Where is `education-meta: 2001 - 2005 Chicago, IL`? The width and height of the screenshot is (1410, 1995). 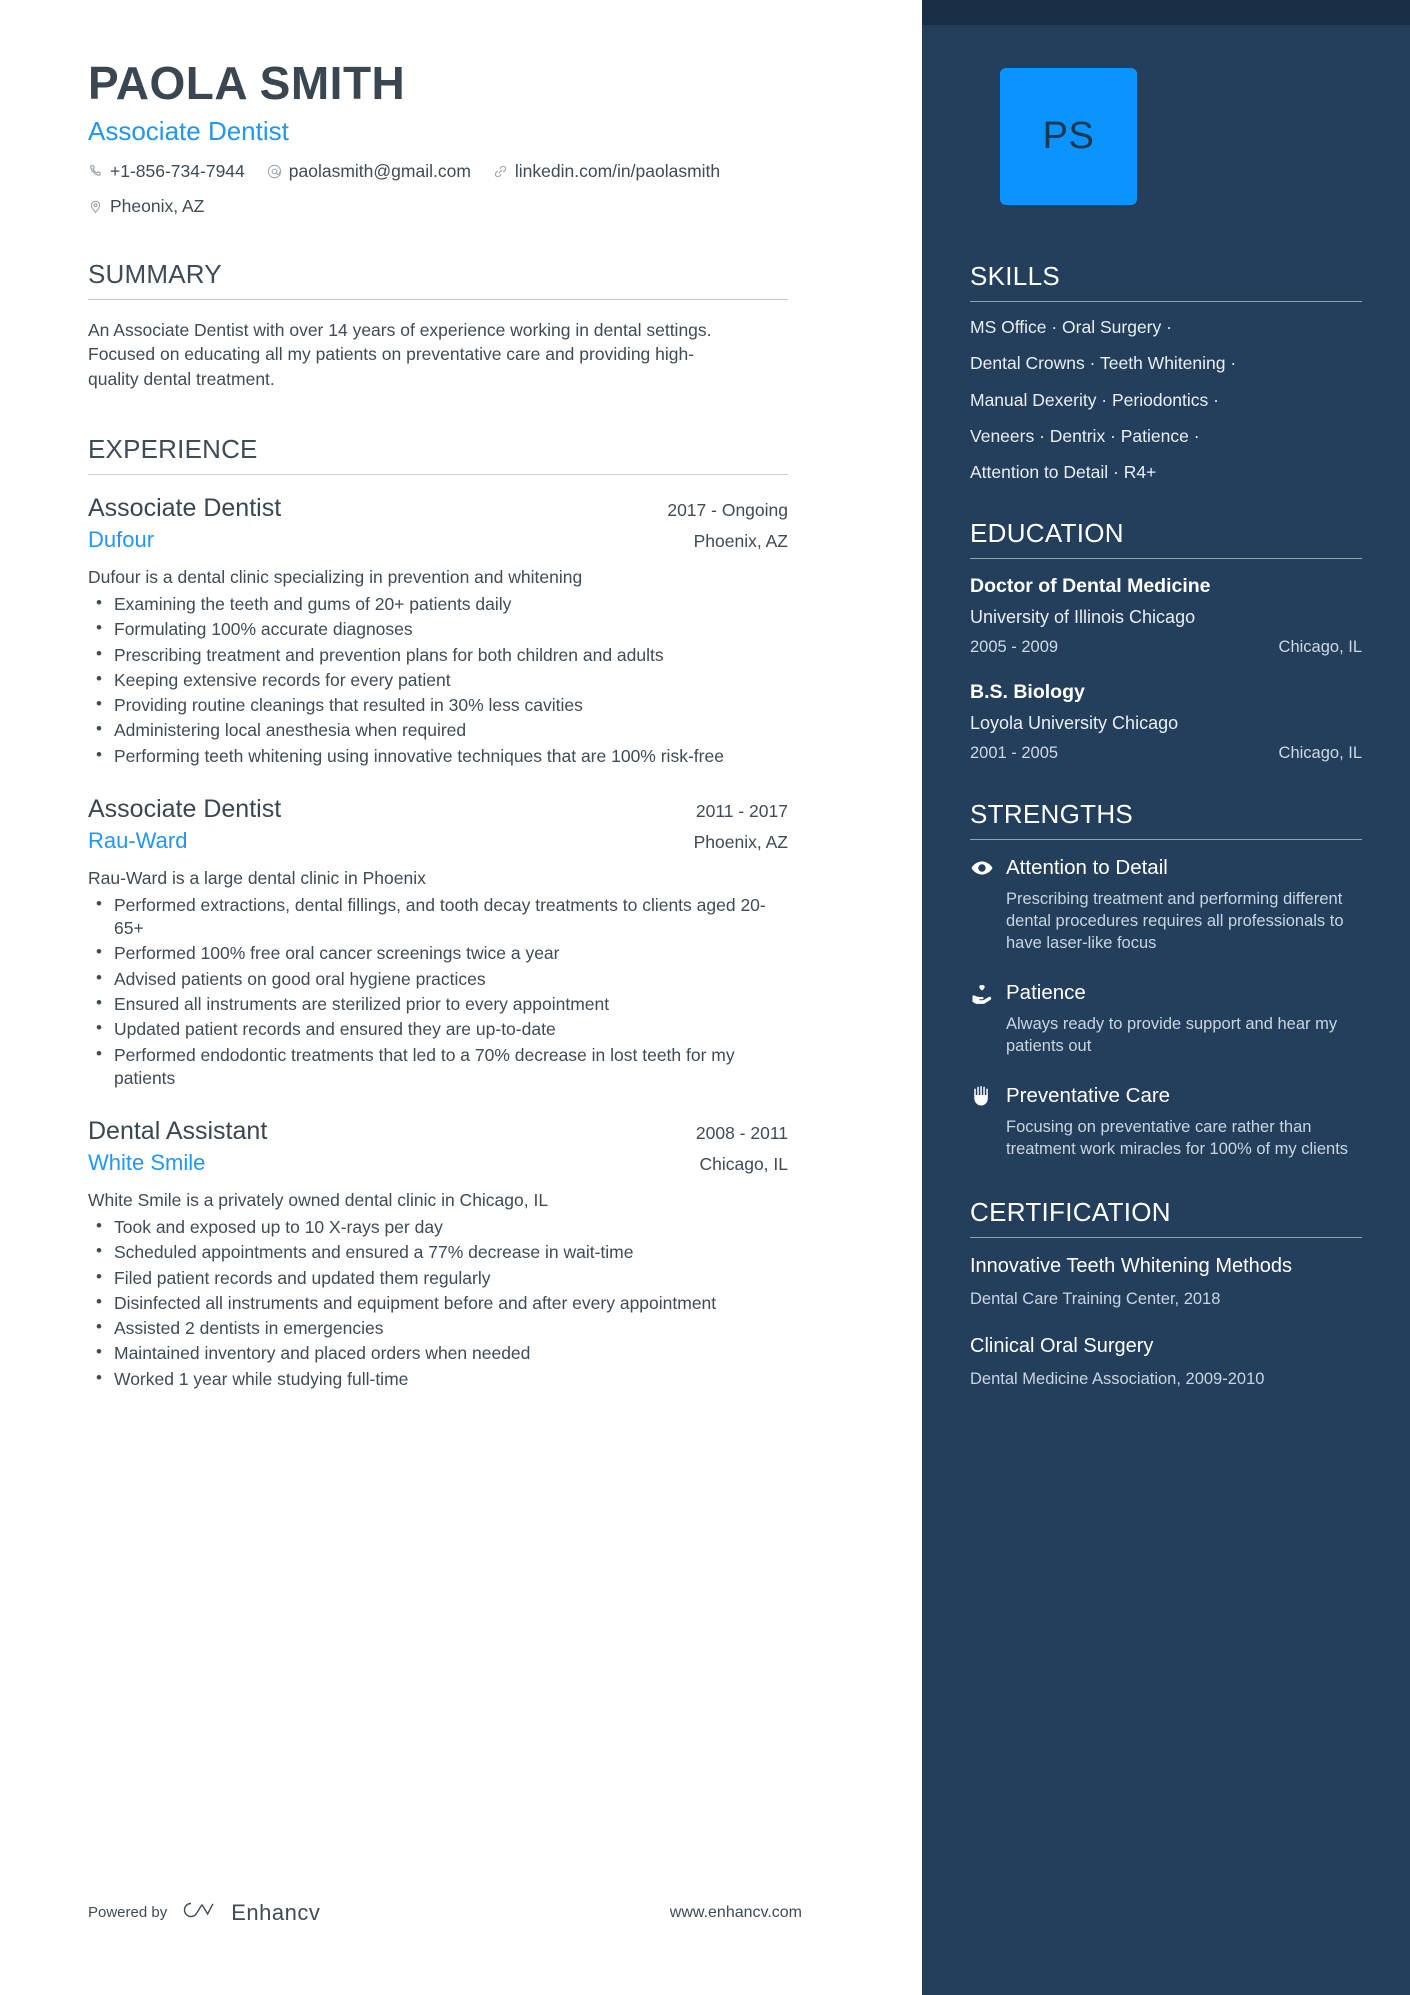 education-meta: 2001 - 2005 Chicago, IL is located at coordinates (1166, 753).